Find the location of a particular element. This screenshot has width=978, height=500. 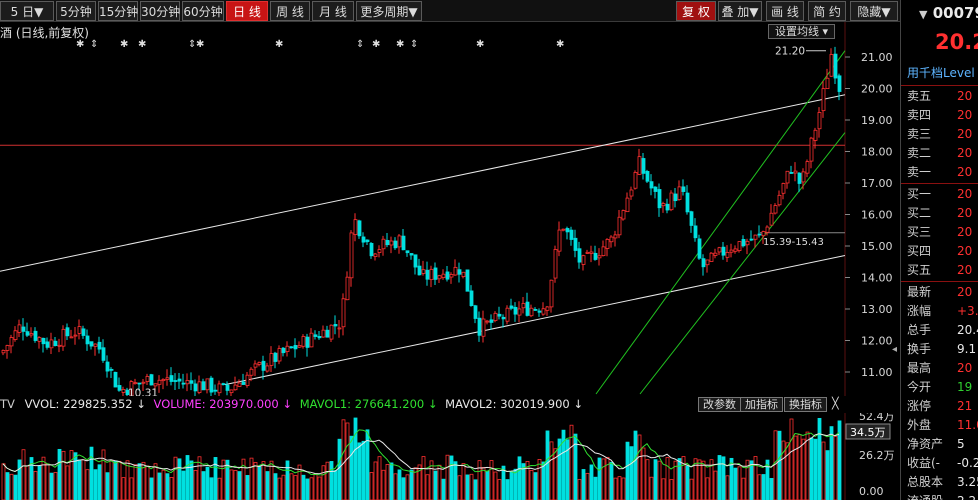

period-button-6: 周 线 is located at coordinates (290, 11).